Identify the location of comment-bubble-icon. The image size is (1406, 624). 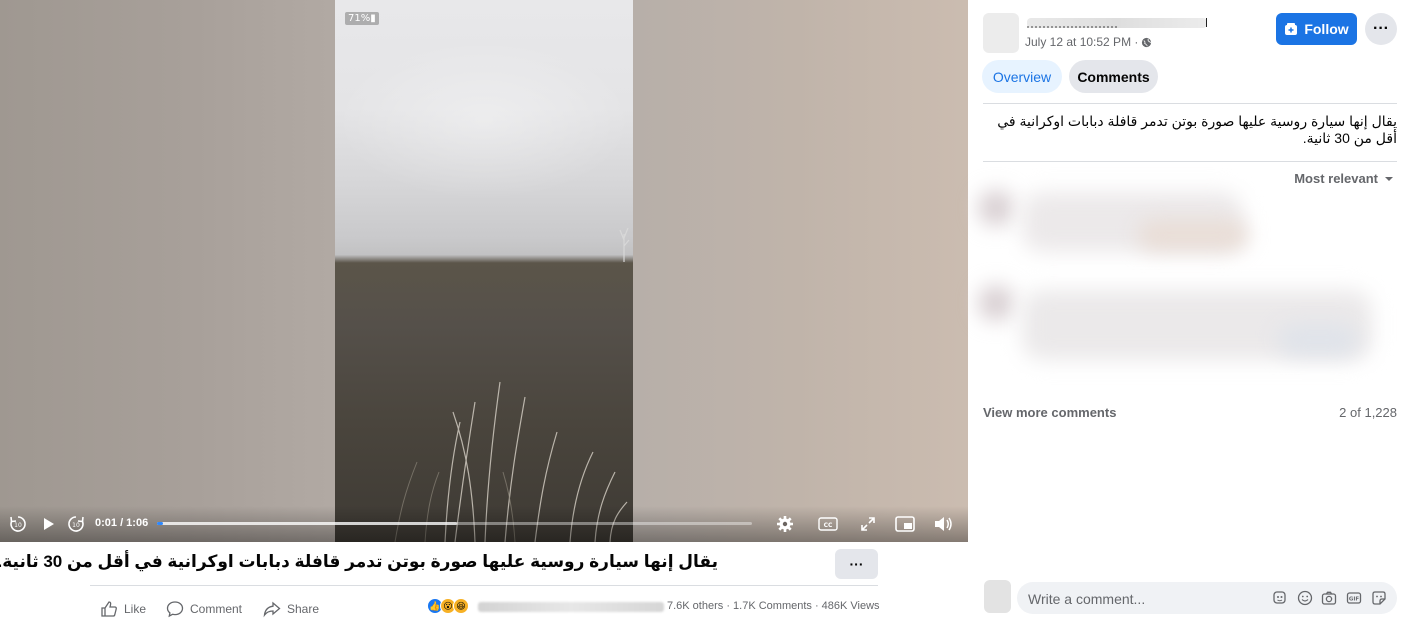
(175, 609).